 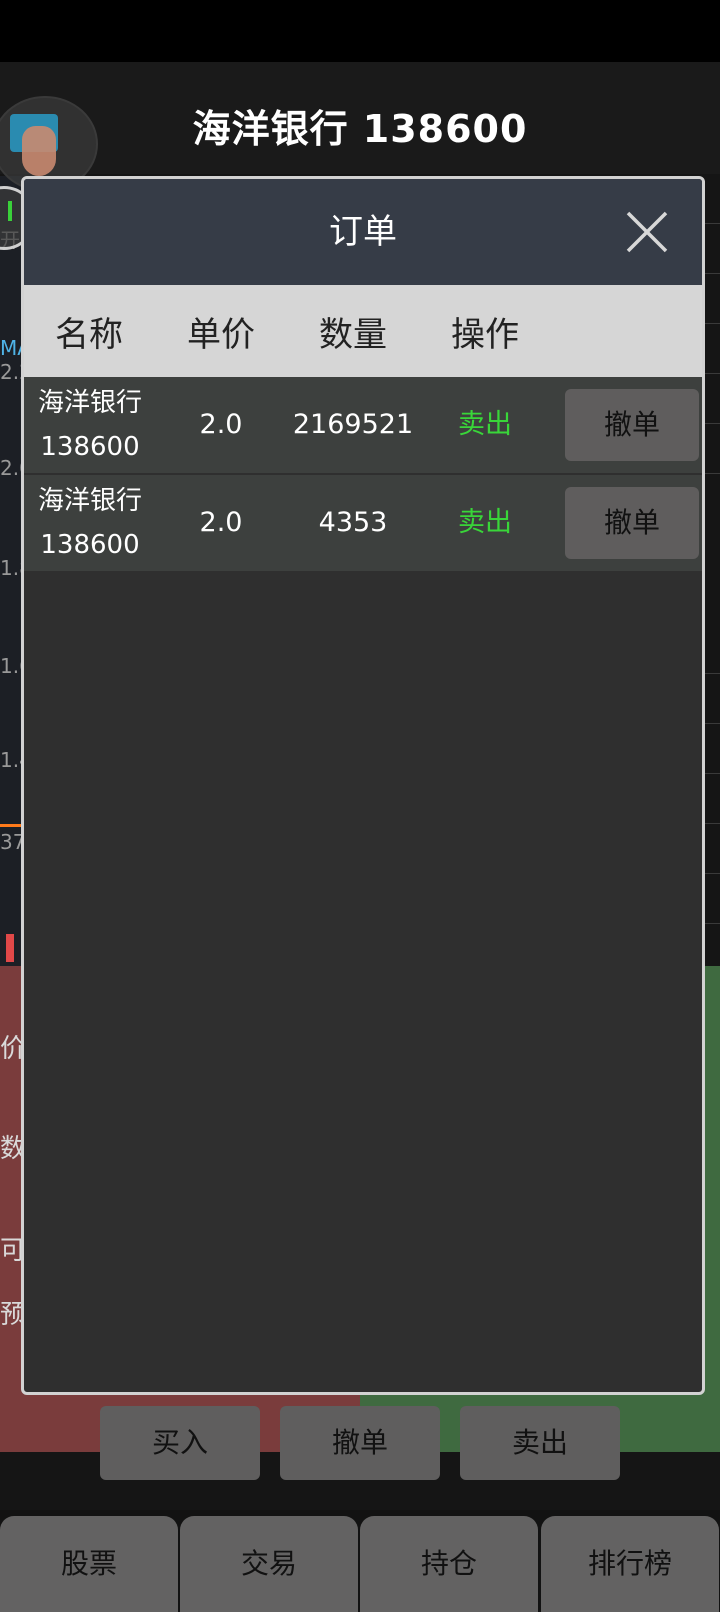 What do you see at coordinates (221, 335) in the screenshot?
I see `column-header-price: 单价` at bounding box center [221, 335].